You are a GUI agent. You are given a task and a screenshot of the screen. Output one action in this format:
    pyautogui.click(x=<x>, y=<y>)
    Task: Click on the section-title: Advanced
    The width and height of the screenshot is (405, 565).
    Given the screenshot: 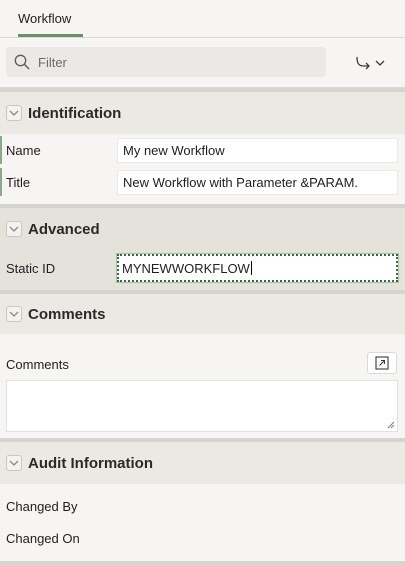 What is the action you would take?
    pyautogui.click(x=64, y=229)
    